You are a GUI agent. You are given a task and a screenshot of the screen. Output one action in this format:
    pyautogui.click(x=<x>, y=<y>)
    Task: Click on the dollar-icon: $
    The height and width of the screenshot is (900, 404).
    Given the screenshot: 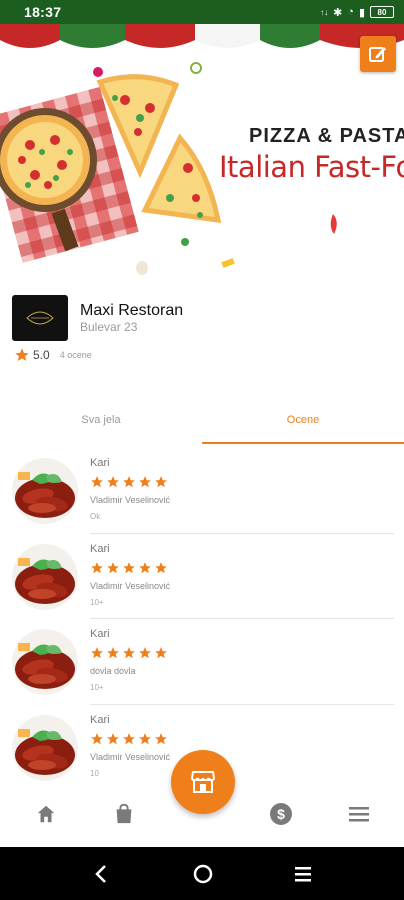 What is the action you would take?
    pyautogui.click(x=281, y=814)
    